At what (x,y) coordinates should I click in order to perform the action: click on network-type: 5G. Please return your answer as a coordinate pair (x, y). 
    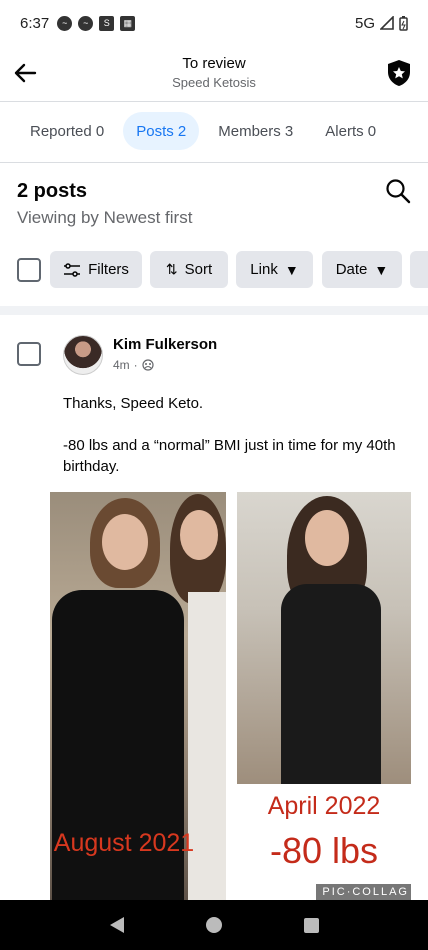
    Looking at the image, I should click on (364, 23).